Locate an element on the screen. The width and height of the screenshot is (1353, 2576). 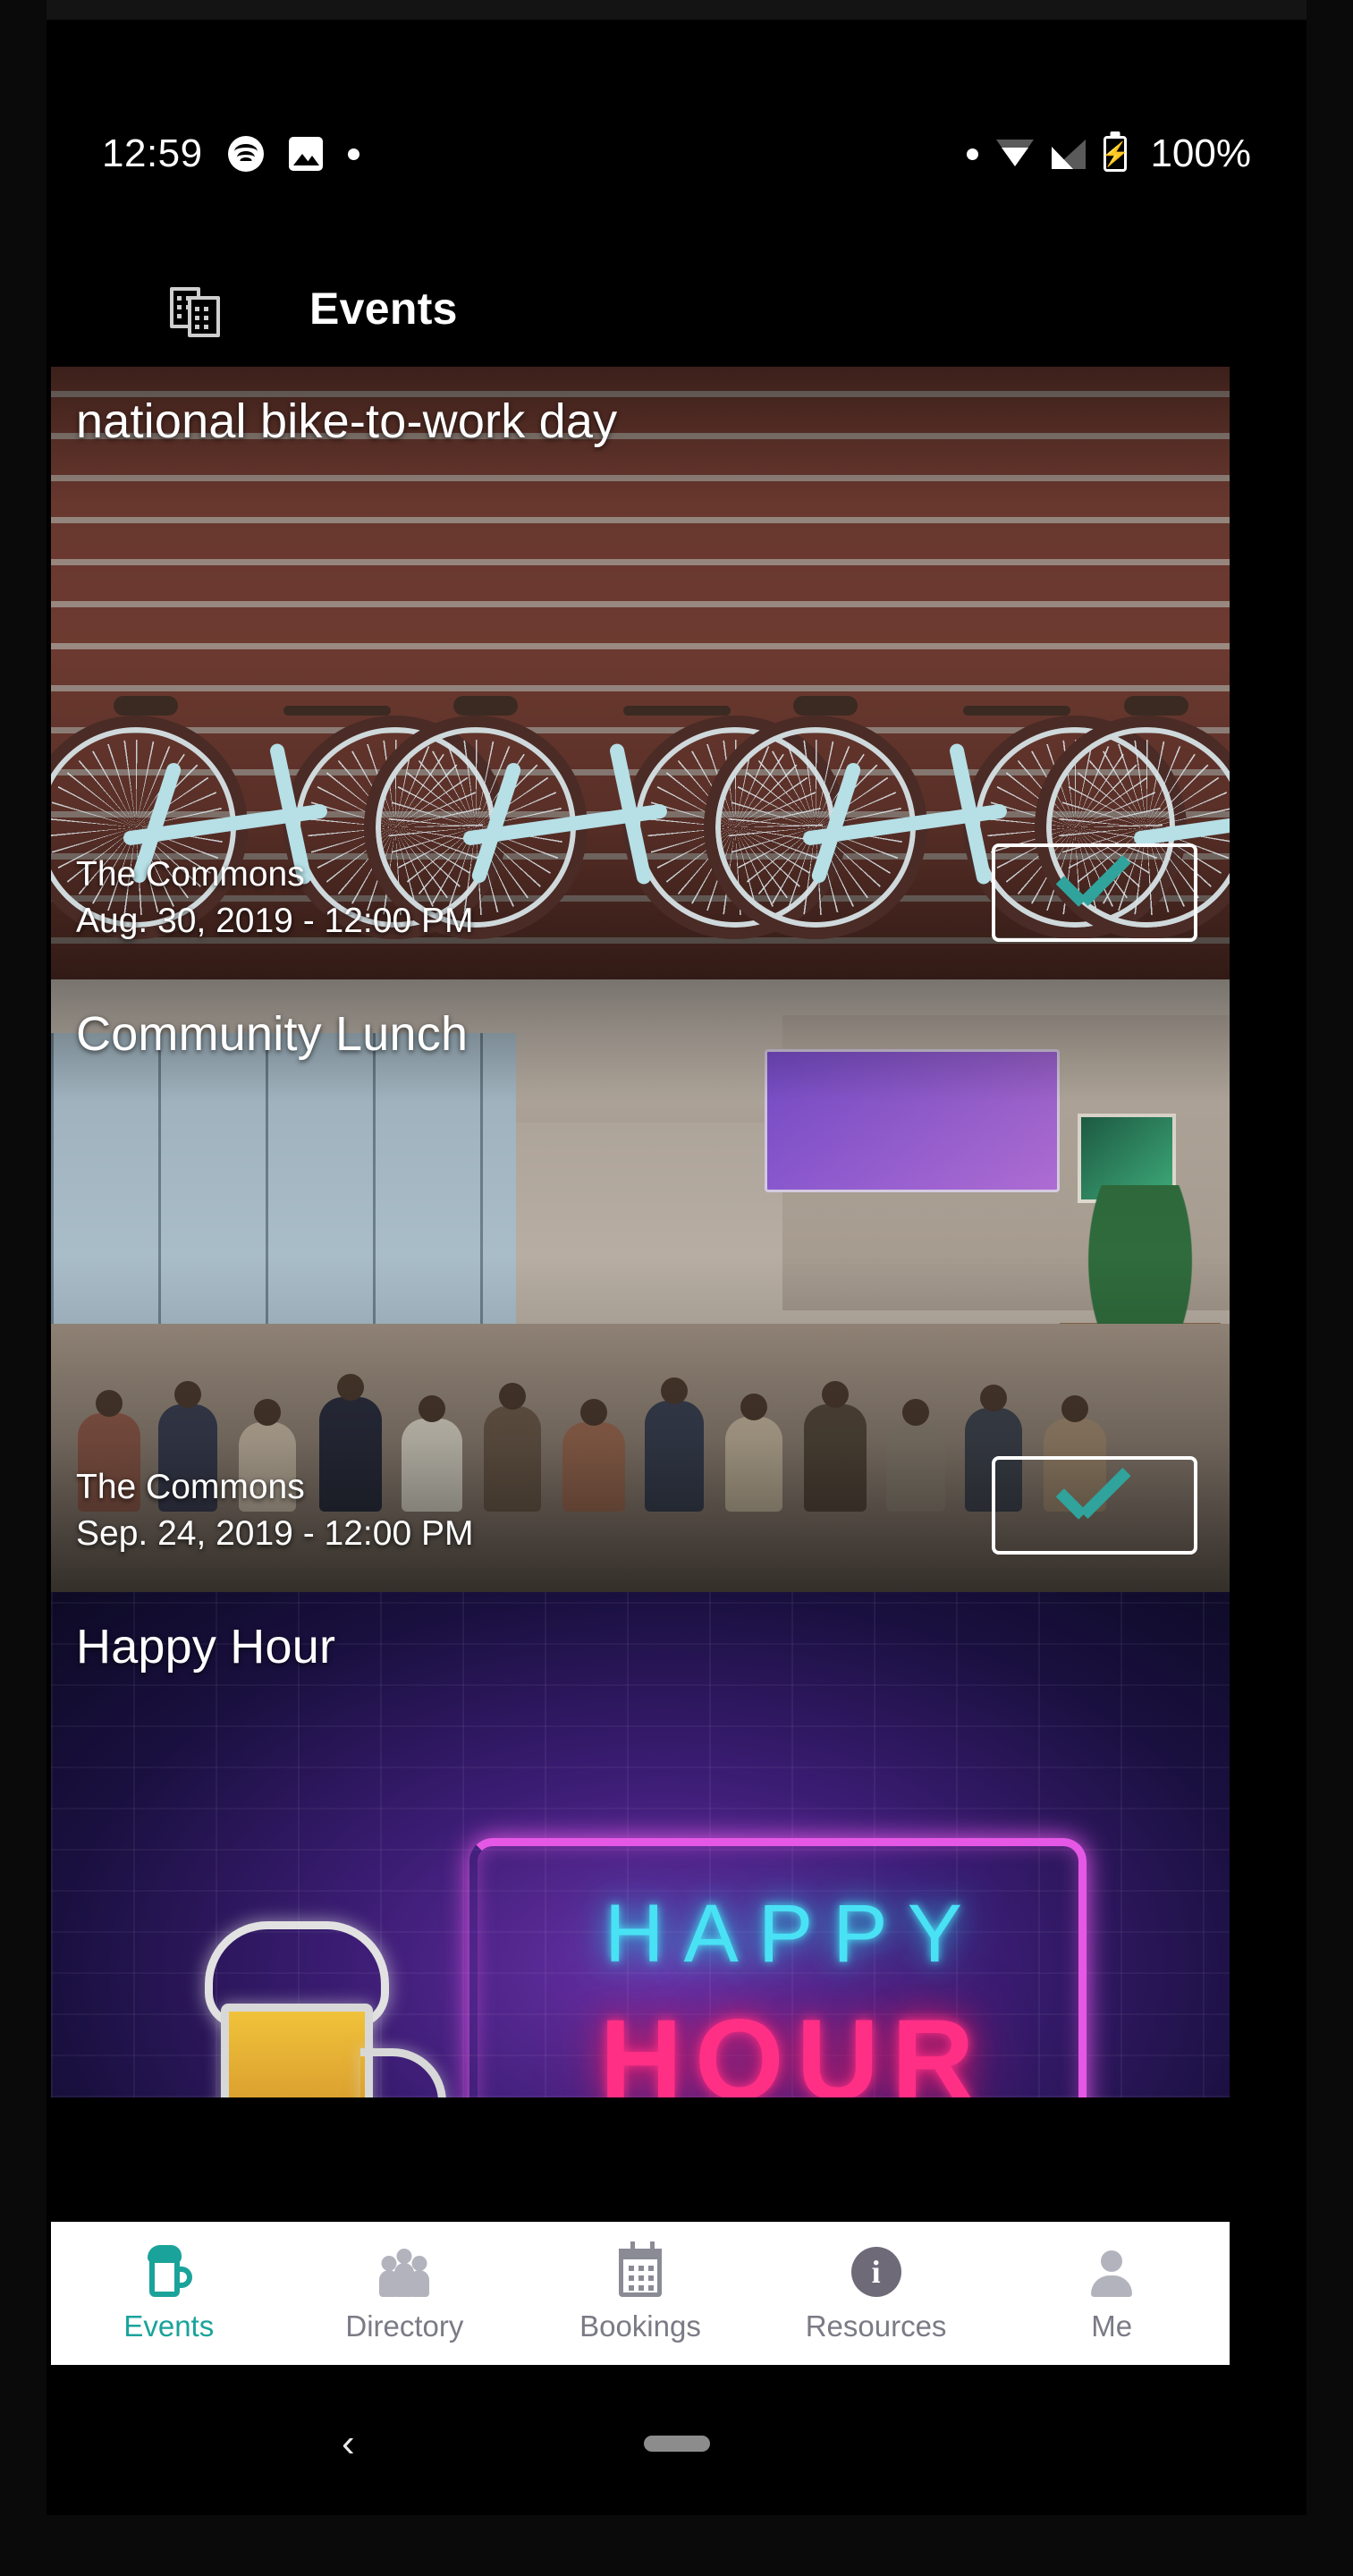
nav-item-resources: Resources is located at coordinates (876, 2293).